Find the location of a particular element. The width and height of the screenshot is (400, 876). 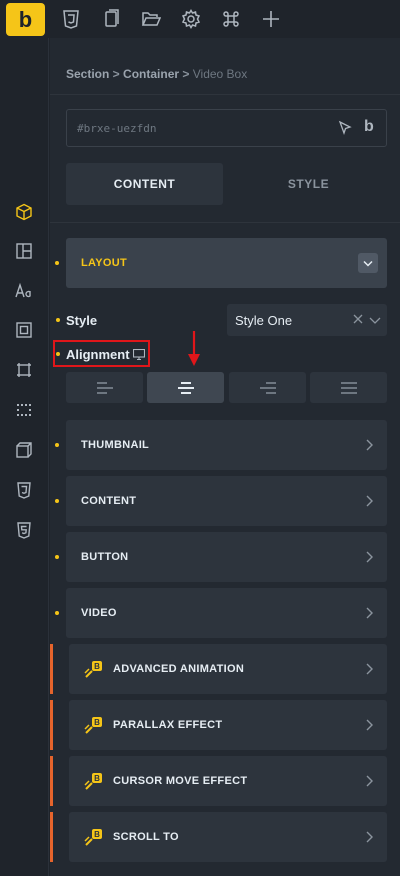

align-left-button is located at coordinates (104, 387).